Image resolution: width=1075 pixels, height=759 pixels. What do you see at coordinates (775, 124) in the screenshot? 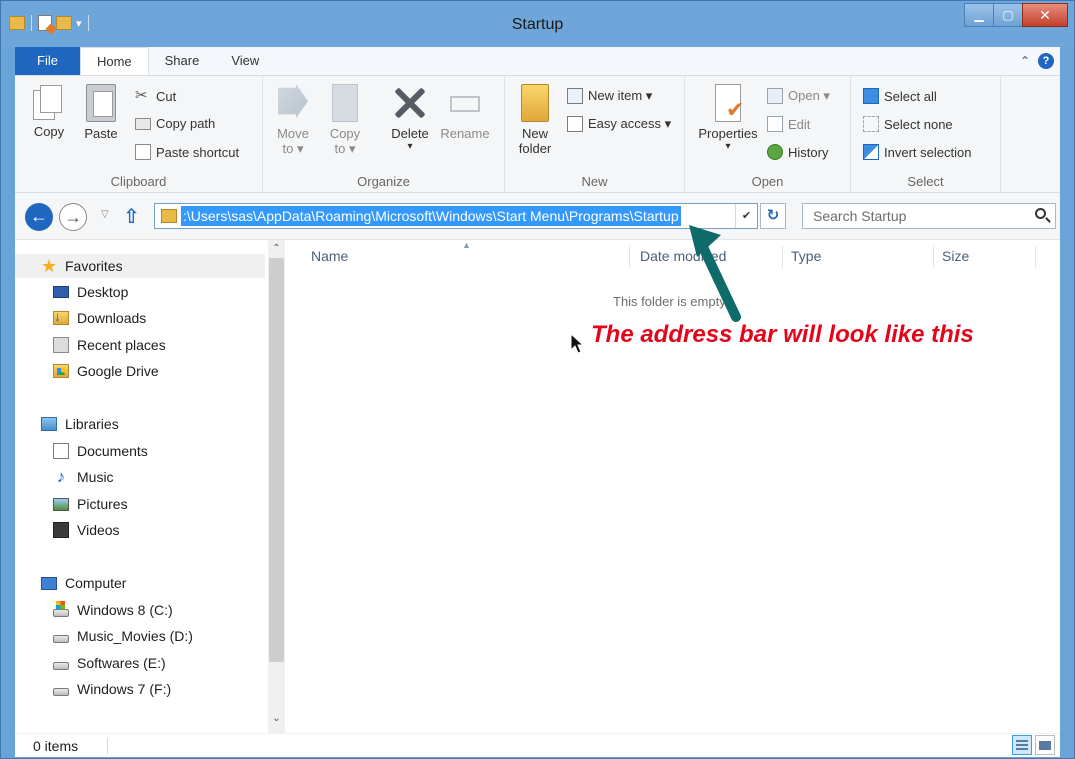
I see `edit-icon` at bounding box center [775, 124].